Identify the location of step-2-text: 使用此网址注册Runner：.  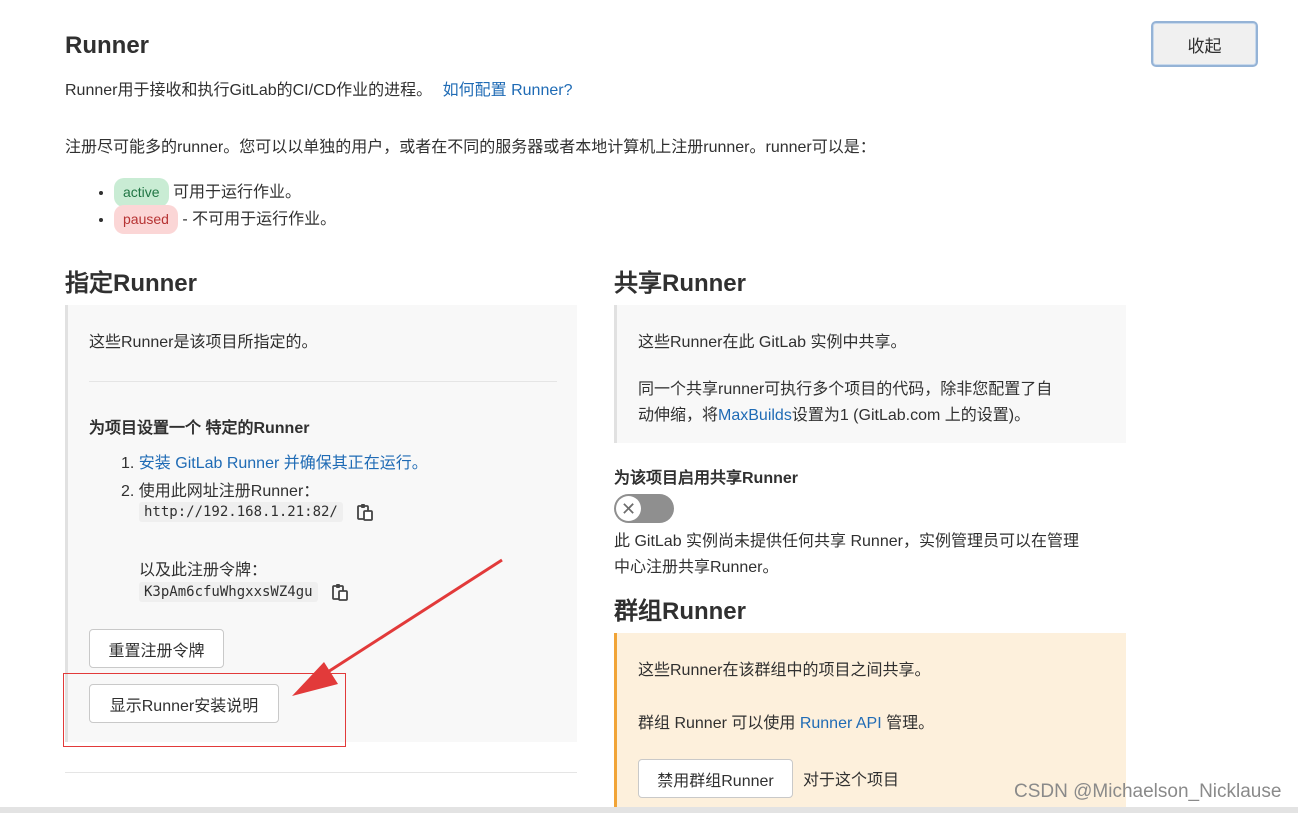
(229, 491).